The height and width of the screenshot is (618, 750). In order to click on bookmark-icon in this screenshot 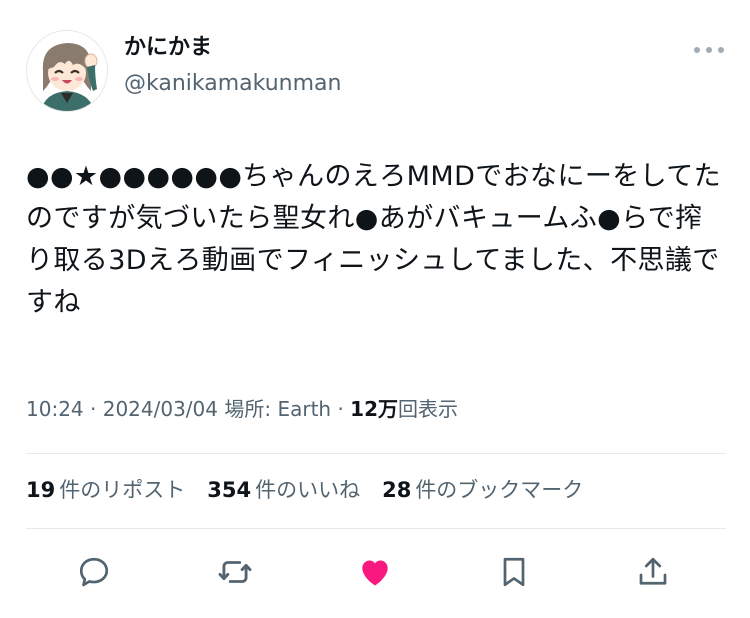, I will do `click(514, 572)`.